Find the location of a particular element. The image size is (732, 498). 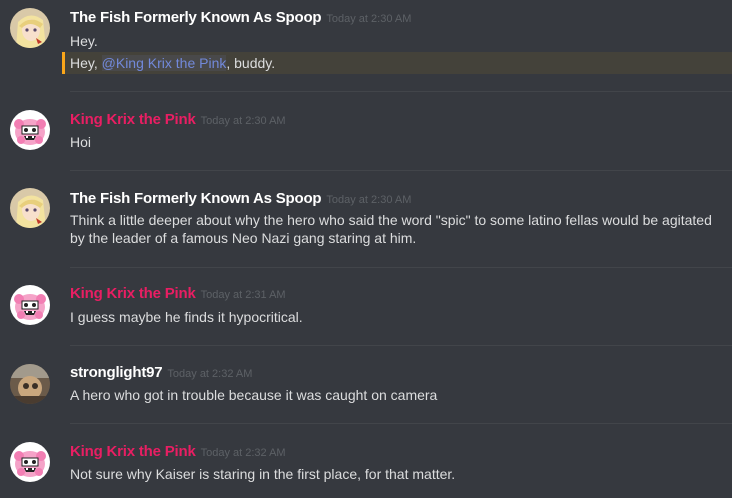

message-text: Hoi is located at coordinates (81, 142).